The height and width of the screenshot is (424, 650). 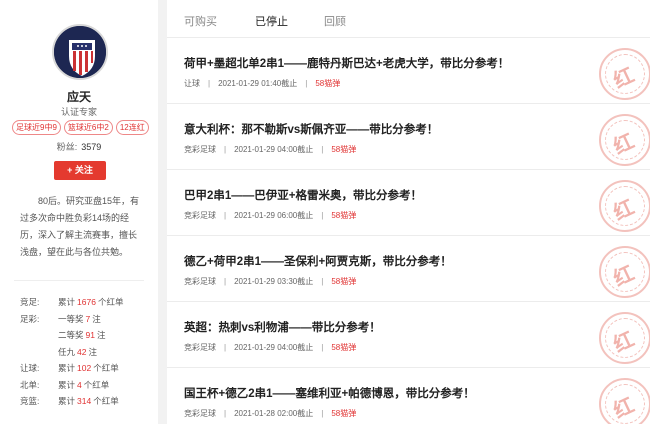 I want to click on follow-button: + 关注, so click(x=80, y=170).